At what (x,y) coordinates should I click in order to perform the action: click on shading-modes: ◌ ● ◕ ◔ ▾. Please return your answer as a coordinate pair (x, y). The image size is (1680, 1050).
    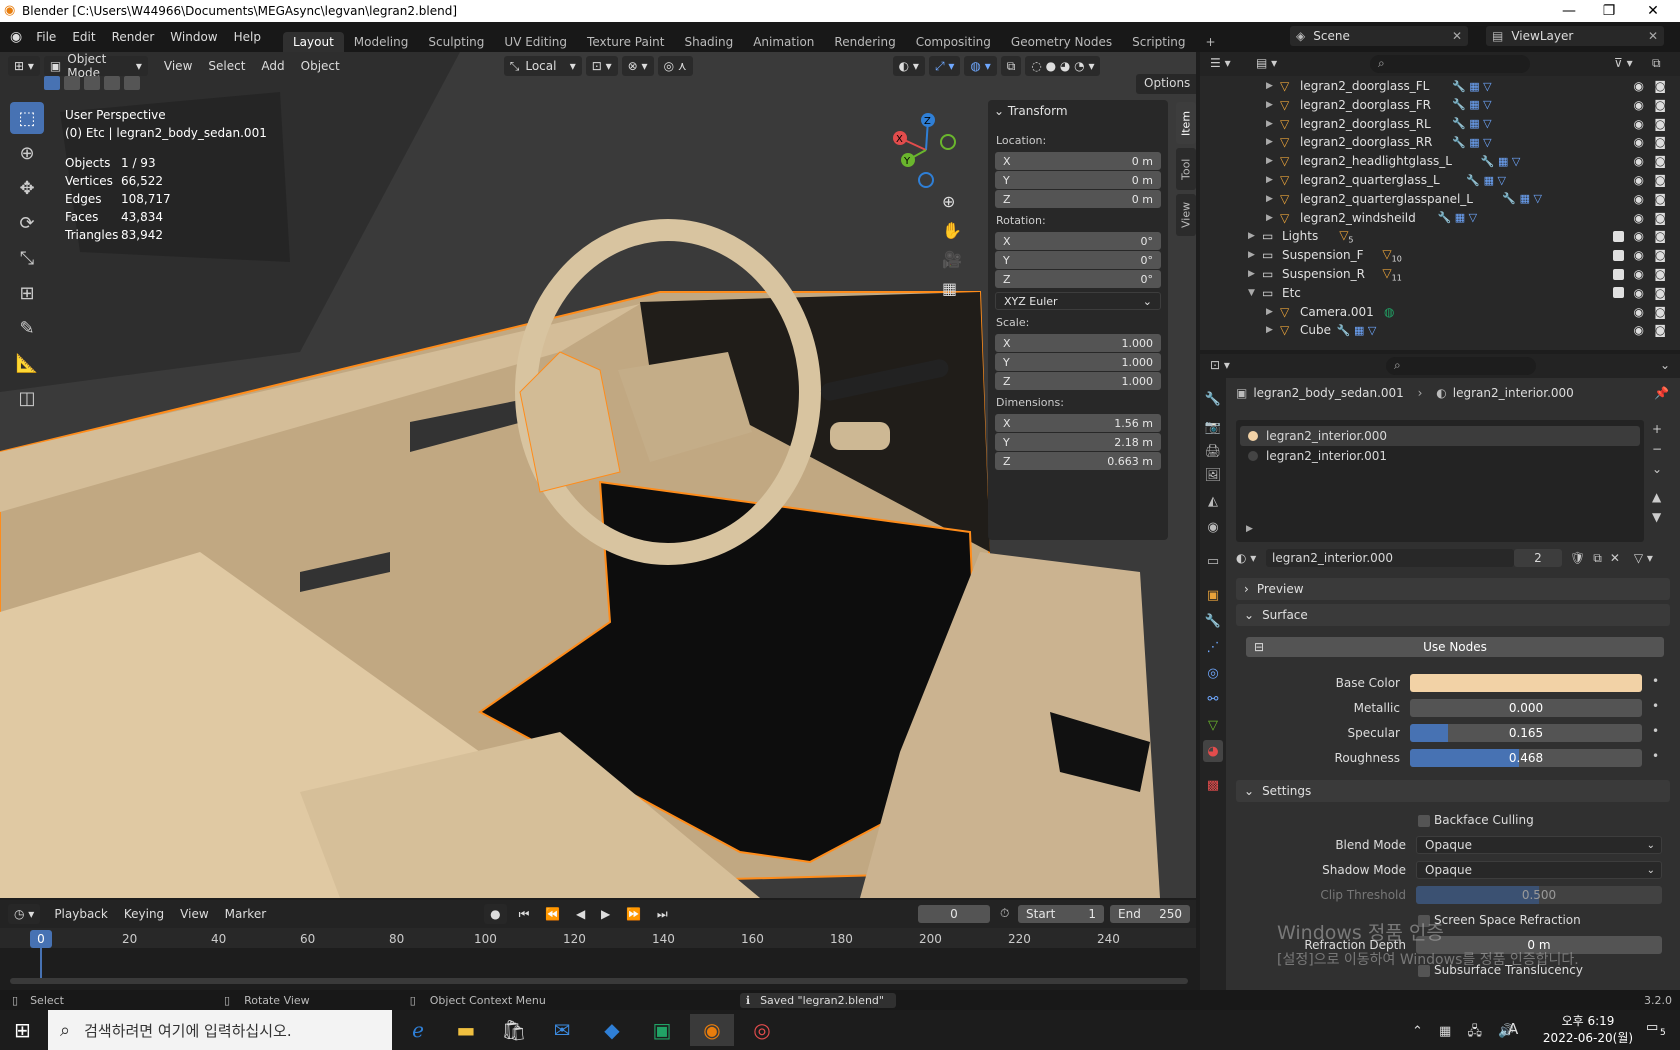
    Looking at the image, I should click on (1063, 66).